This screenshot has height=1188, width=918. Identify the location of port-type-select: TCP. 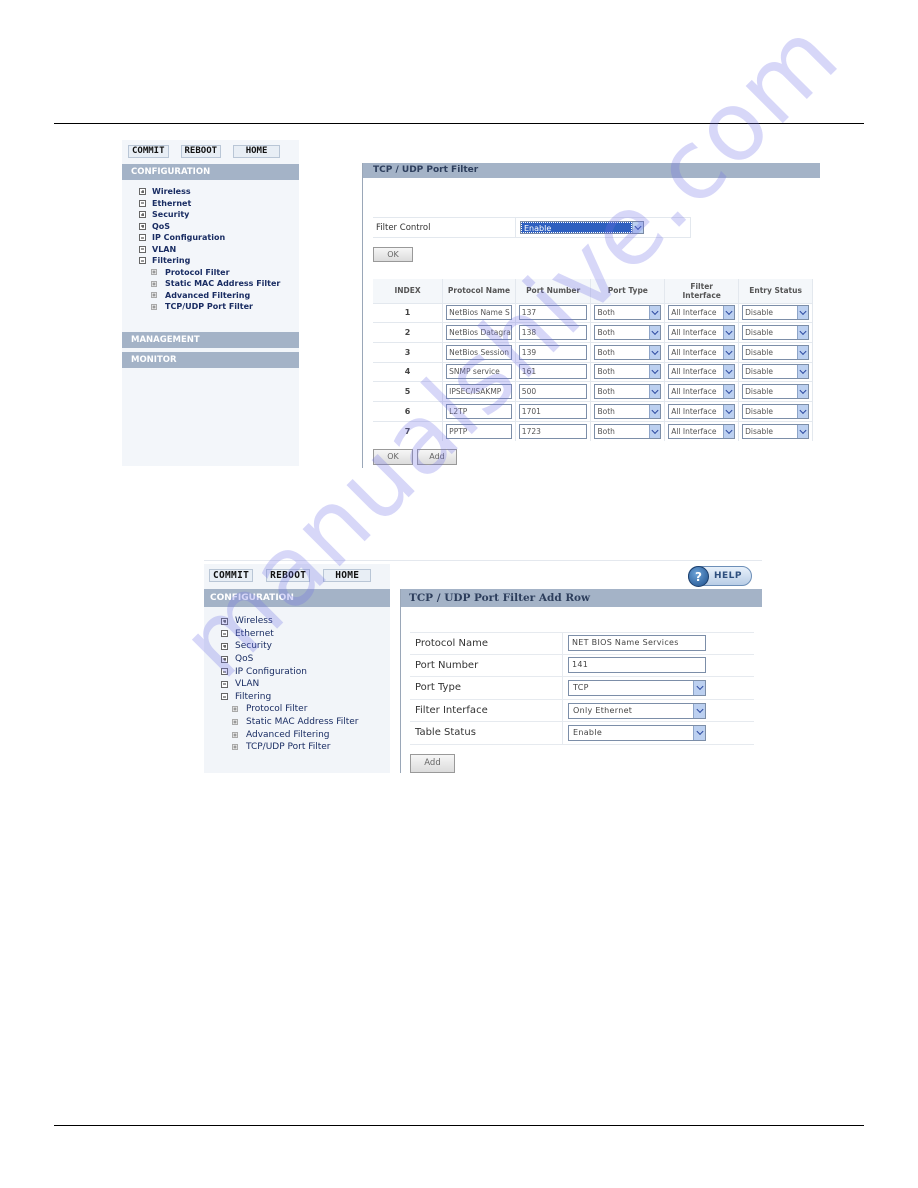
(637, 687).